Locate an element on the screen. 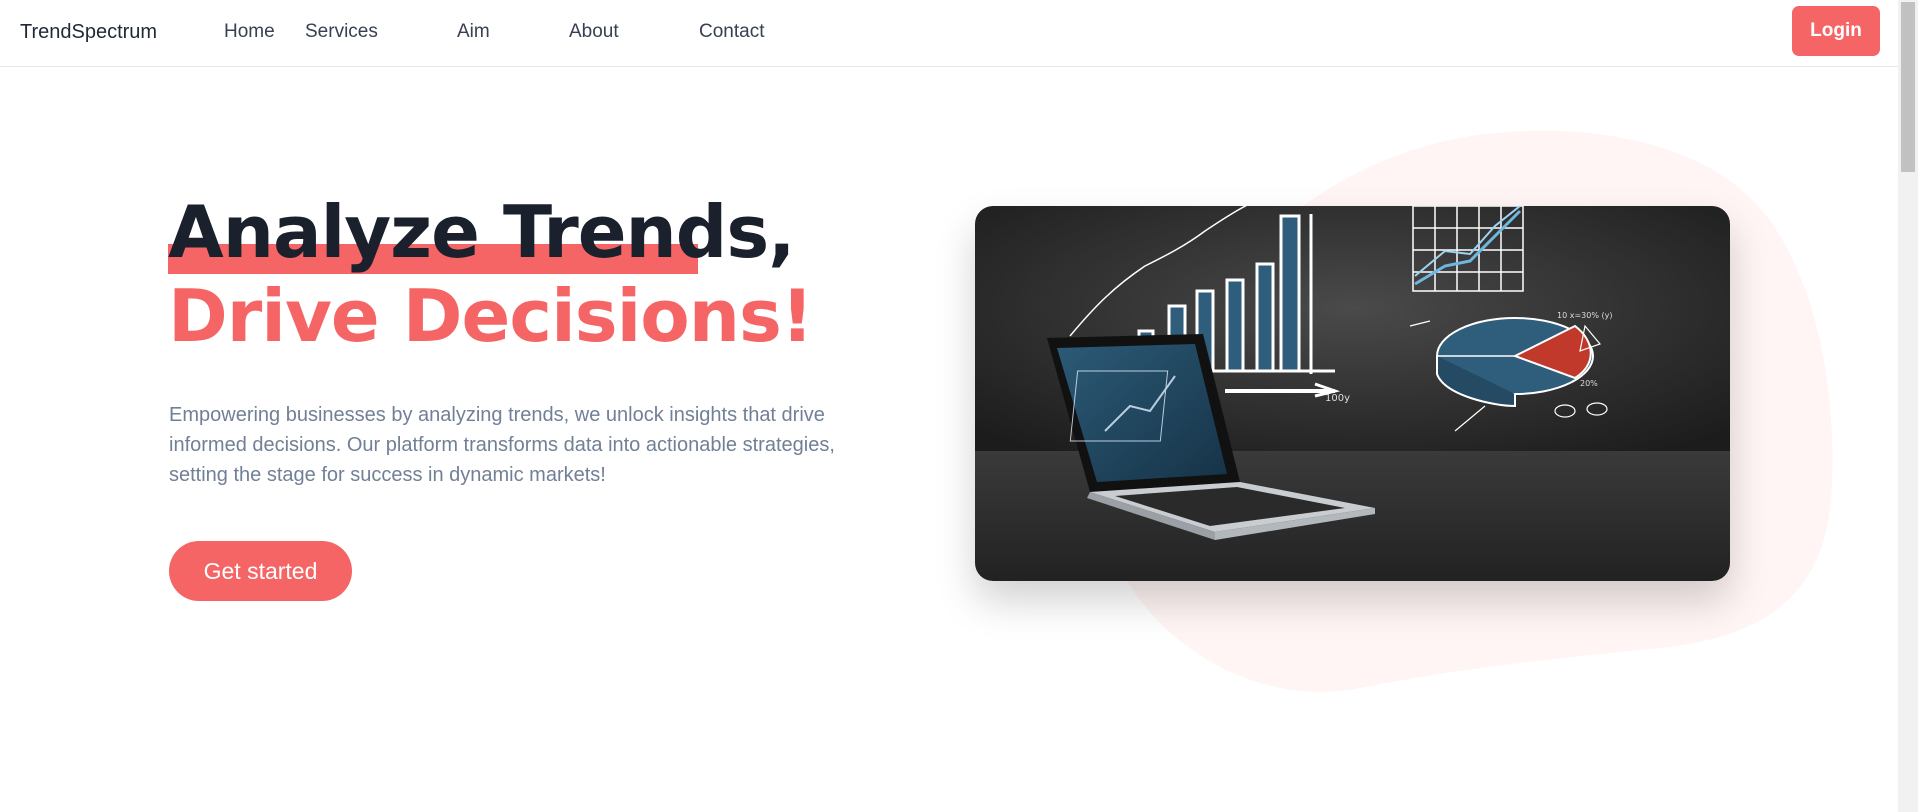  nav-link-services: Services is located at coordinates (381, 32).